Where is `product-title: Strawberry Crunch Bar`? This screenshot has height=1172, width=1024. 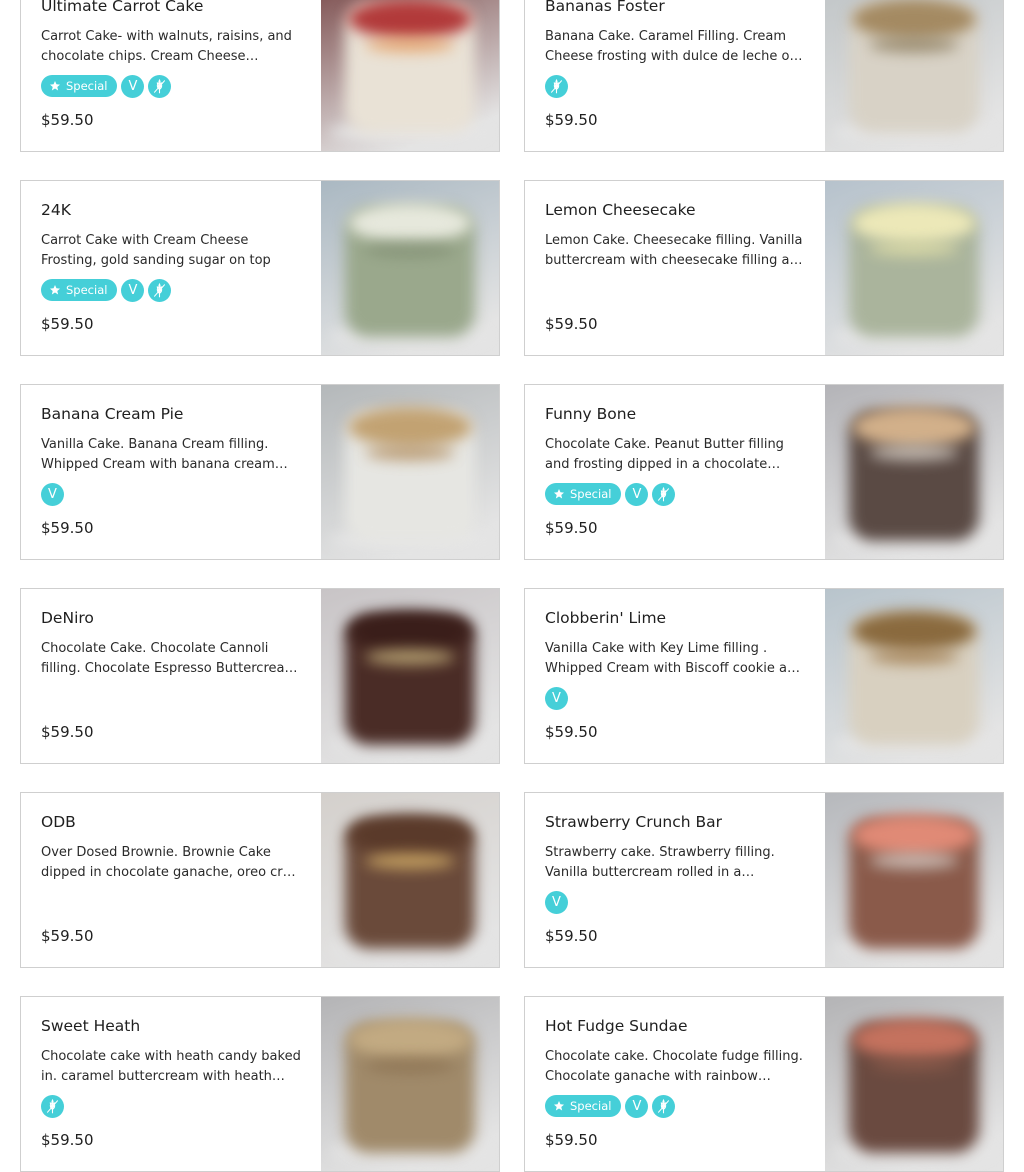 product-title: Strawberry Crunch Bar is located at coordinates (633, 822).